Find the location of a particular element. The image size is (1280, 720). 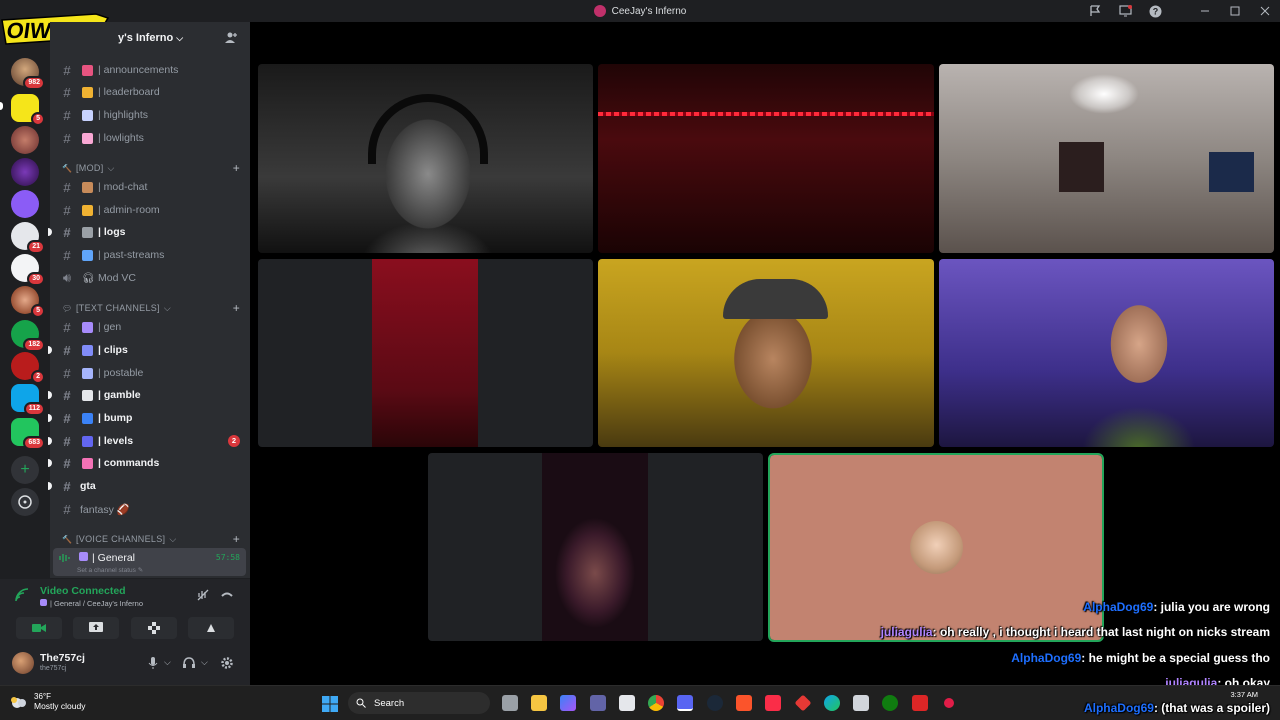

channel-highlights: # | highlights is located at coordinates (150, 115).